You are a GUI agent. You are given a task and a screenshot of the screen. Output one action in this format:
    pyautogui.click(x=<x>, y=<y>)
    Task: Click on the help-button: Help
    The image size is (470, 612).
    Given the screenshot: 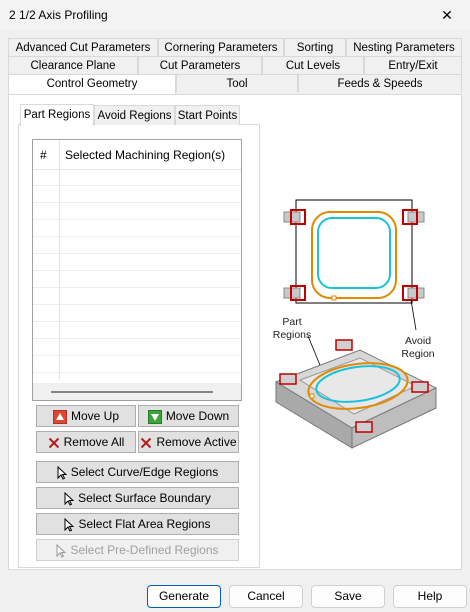 What is the action you would take?
    pyautogui.click(x=430, y=596)
    